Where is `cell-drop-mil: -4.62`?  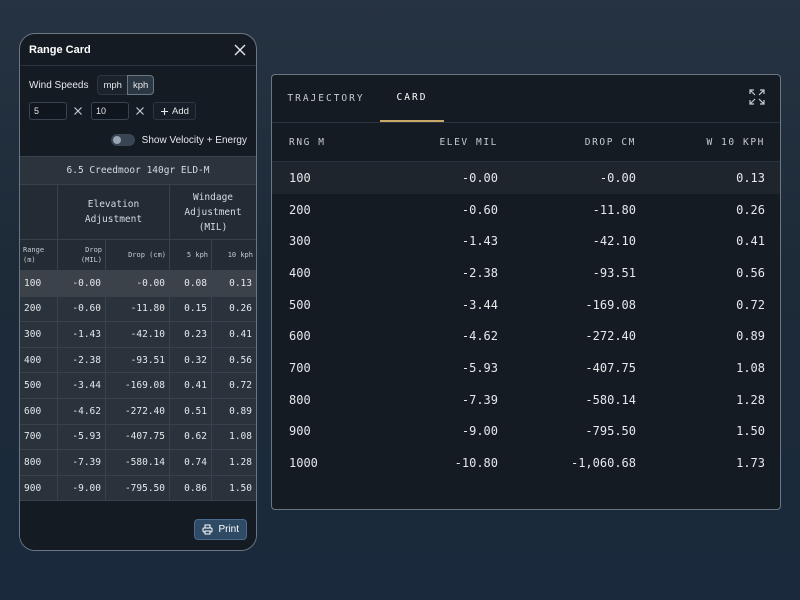
cell-drop-mil: -4.62 is located at coordinates (82, 411).